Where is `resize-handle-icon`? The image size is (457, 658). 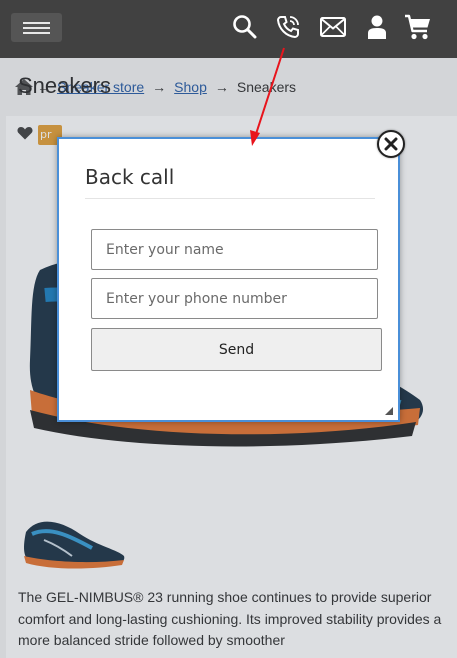
resize-handle-icon is located at coordinates (389, 411).